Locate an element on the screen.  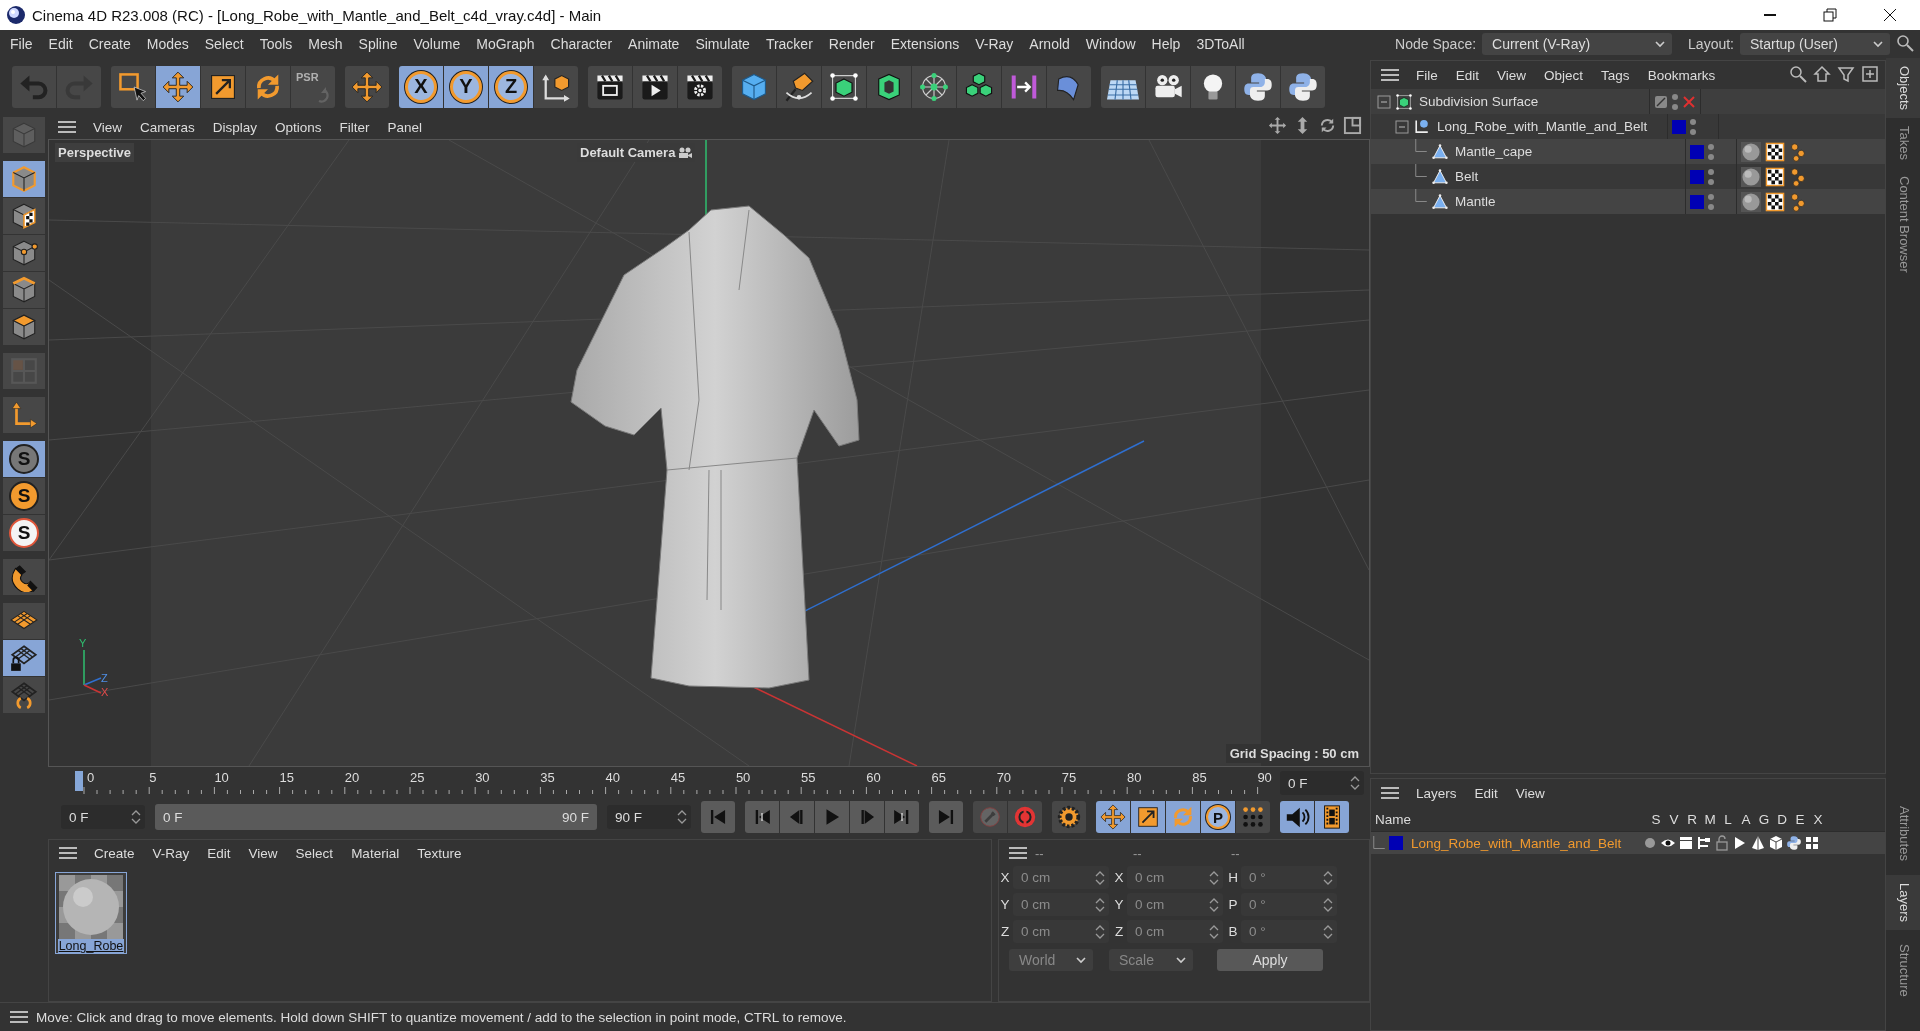
points-button is located at coordinates (24, 253).